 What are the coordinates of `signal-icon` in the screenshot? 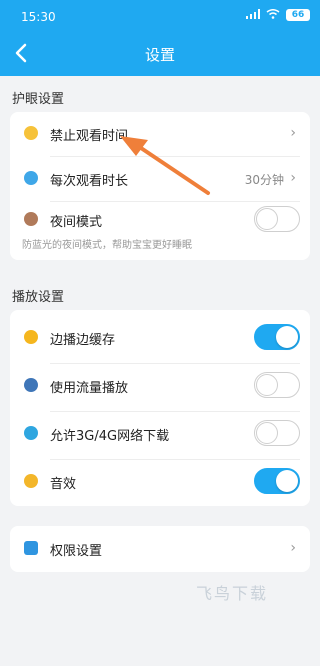 It's located at (253, 15).